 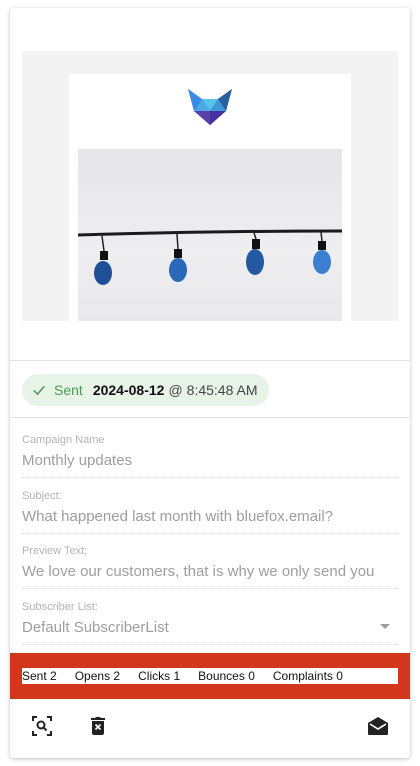 I want to click on campaign-name-value: Monthly updates, so click(x=210, y=464).